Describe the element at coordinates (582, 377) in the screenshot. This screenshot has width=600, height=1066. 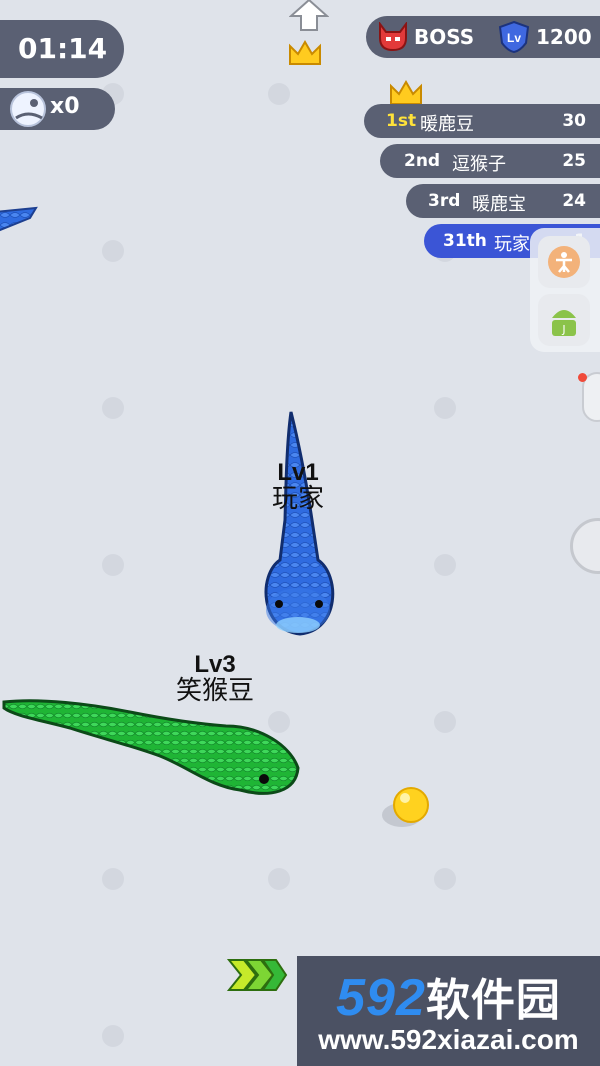
I see `notification-dot` at that location.